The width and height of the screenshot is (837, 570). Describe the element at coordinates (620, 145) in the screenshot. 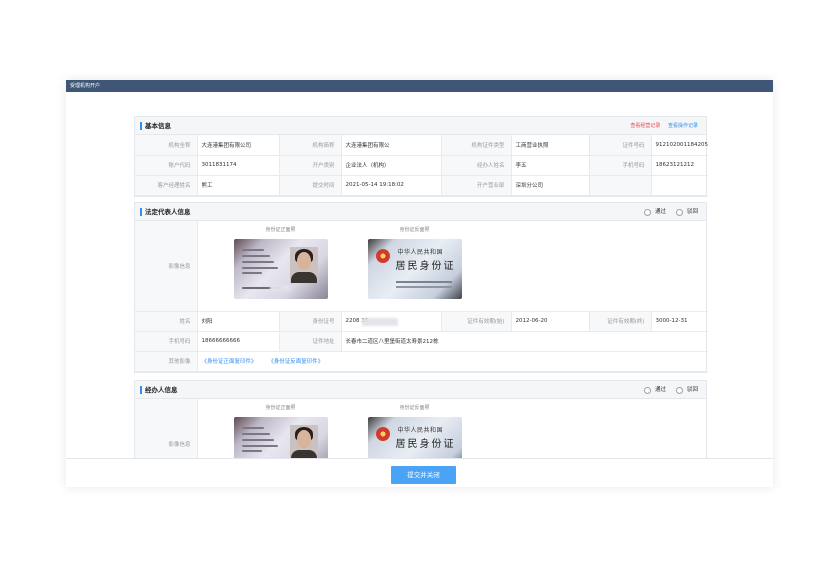

I see `field-label: 证件号码` at that location.